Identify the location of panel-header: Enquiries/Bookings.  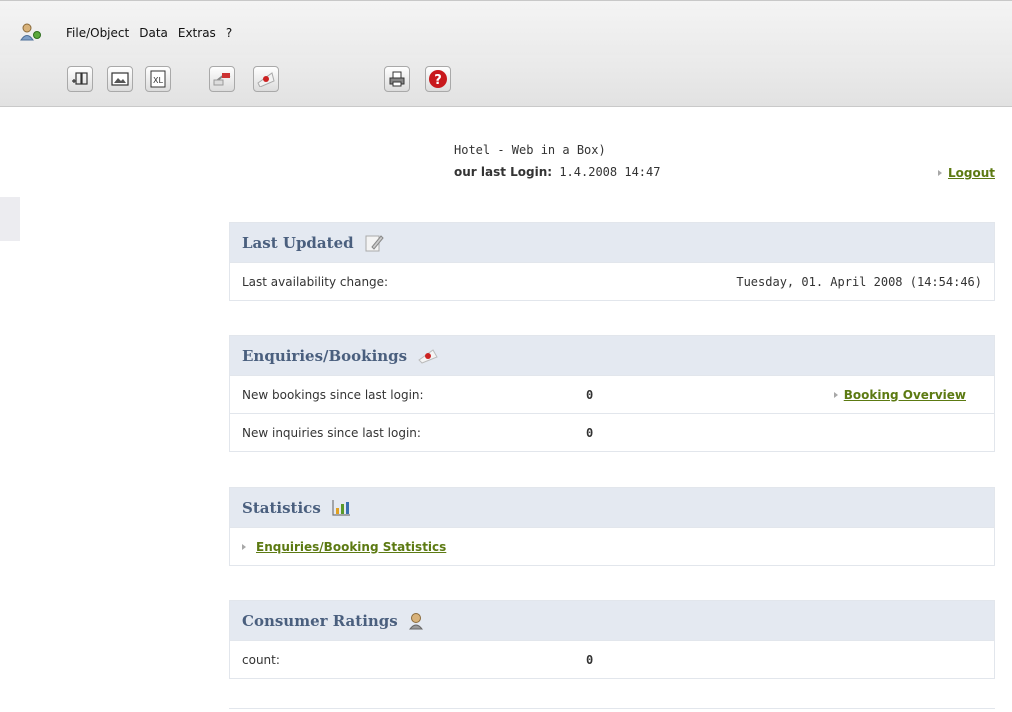
(612, 355).